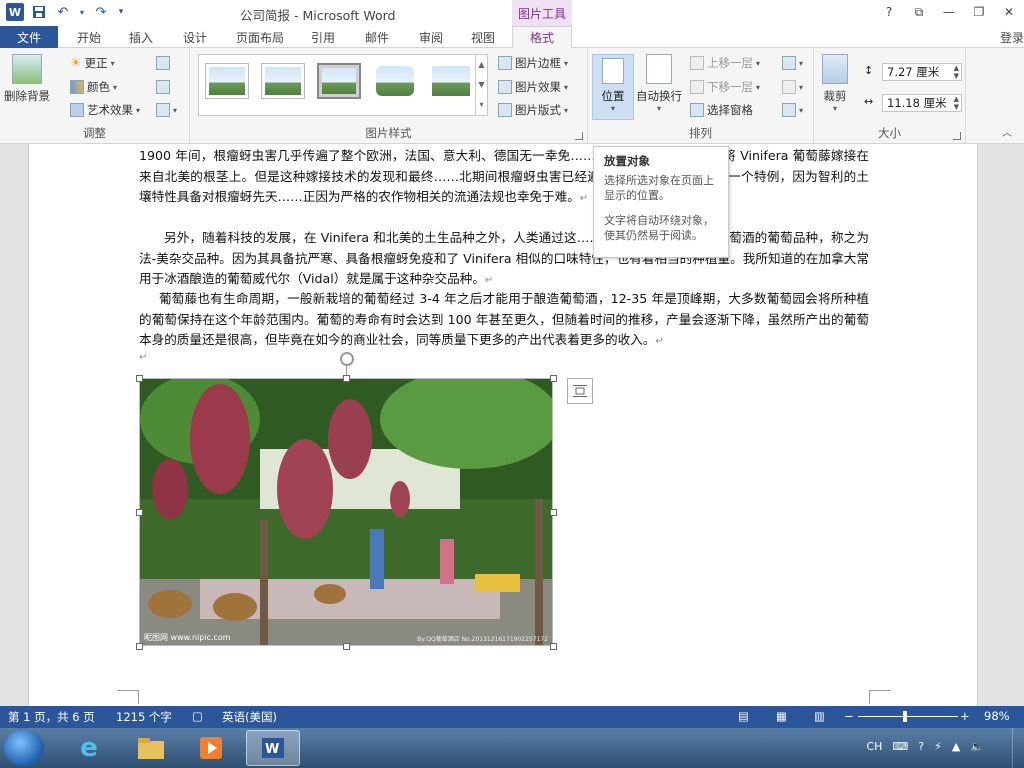 Image resolution: width=1024 pixels, height=768 pixels. What do you see at coordinates (553, 512) in the screenshot?
I see `resize-handle-e` at bounding box center [553, 512].